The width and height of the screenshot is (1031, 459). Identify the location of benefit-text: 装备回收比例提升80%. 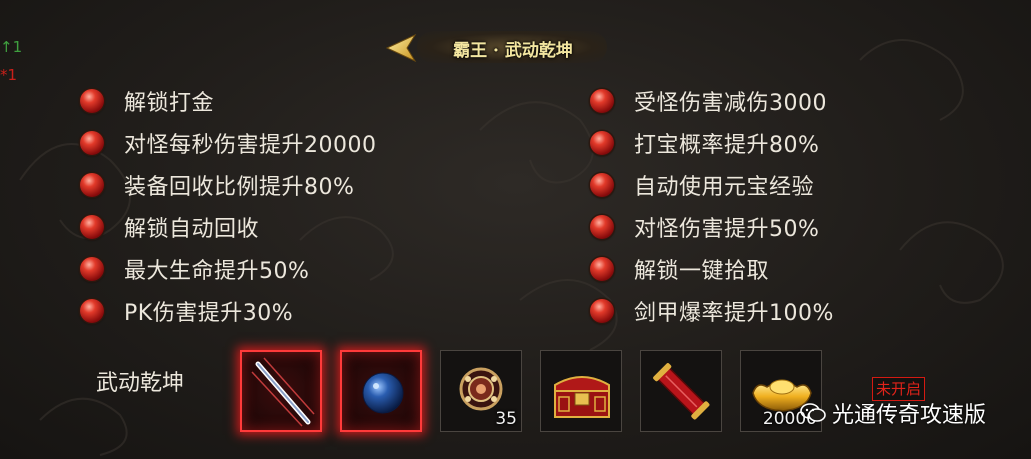
(239, 187).